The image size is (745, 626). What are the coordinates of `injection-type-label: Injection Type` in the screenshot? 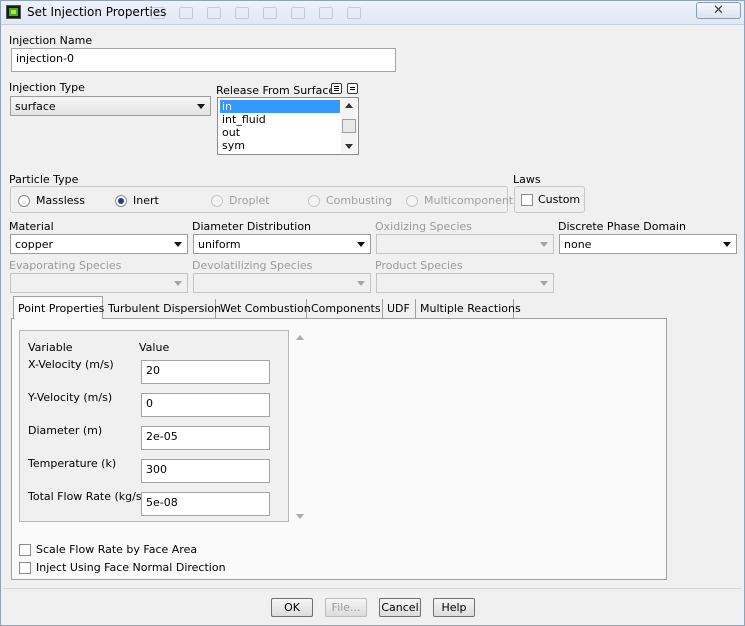 It's located at (47, 87).